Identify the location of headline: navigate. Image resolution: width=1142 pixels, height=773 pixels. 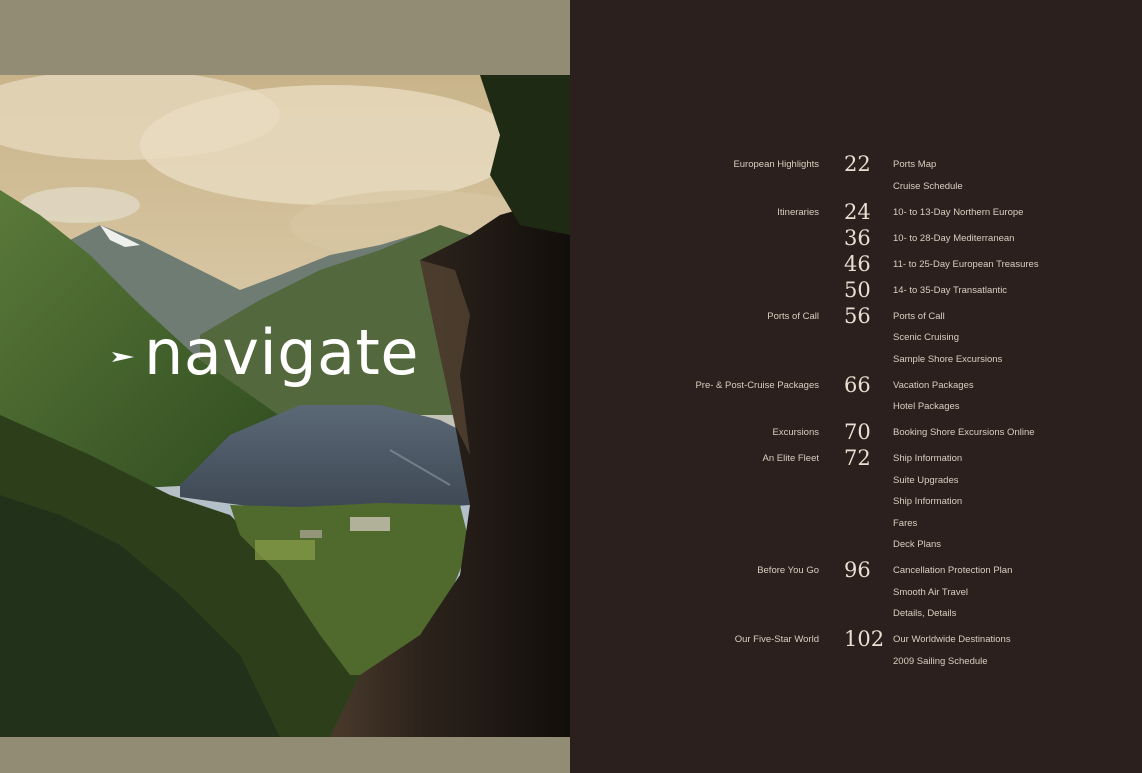
(265, 353).